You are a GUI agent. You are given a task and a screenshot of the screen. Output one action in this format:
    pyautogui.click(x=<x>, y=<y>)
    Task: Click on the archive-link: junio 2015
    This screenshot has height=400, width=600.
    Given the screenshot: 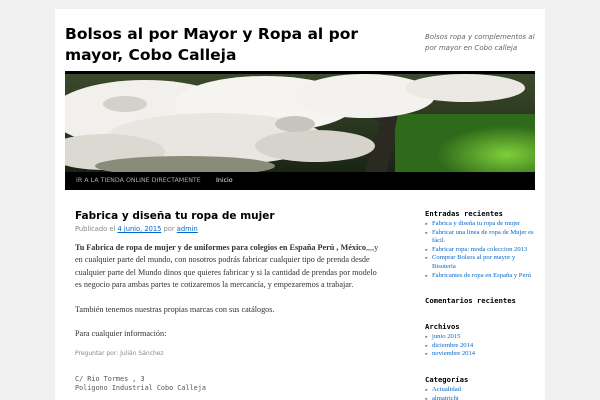 What is the action you would take?
    pyautogui.click(x=480, y=337)
    